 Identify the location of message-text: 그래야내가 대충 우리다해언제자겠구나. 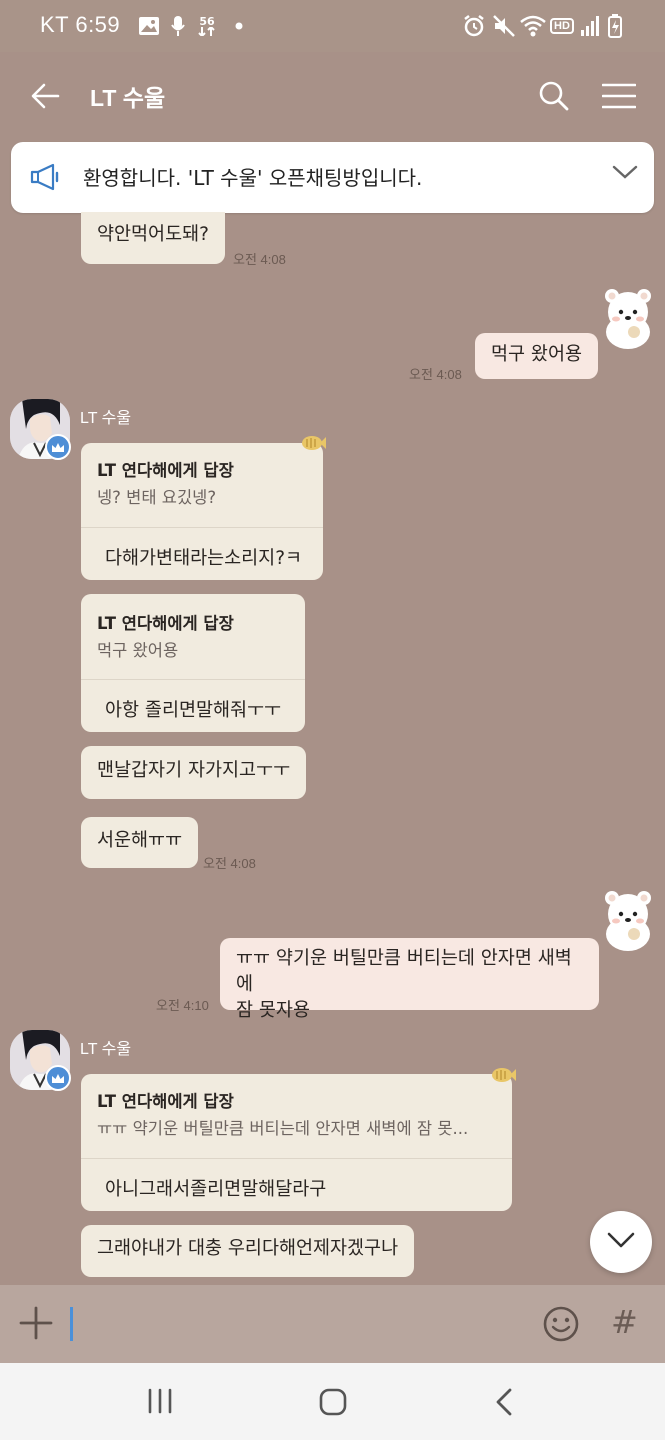
(248, 1248).